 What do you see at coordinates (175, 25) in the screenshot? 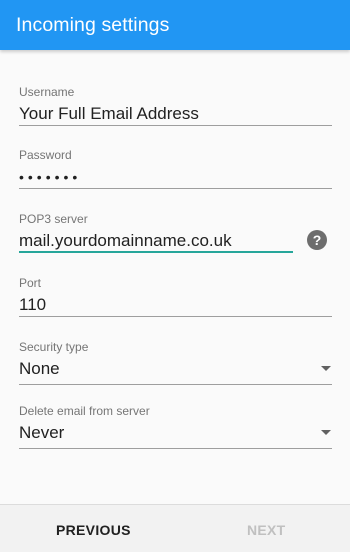
I see `app-bar: Incoming settings` at bounding box center [175, 25].